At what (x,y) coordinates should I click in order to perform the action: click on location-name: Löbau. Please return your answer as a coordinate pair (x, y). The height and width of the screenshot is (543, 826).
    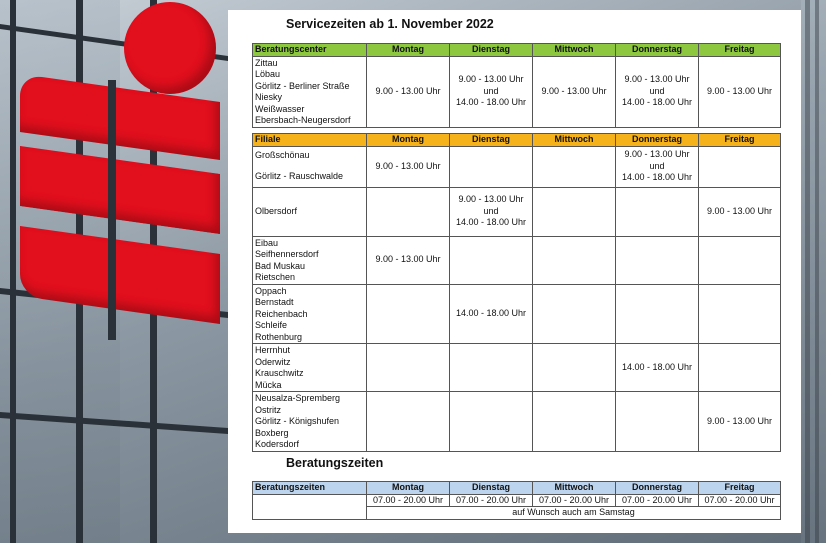
    Looking at the image, I should click on (268, 74).